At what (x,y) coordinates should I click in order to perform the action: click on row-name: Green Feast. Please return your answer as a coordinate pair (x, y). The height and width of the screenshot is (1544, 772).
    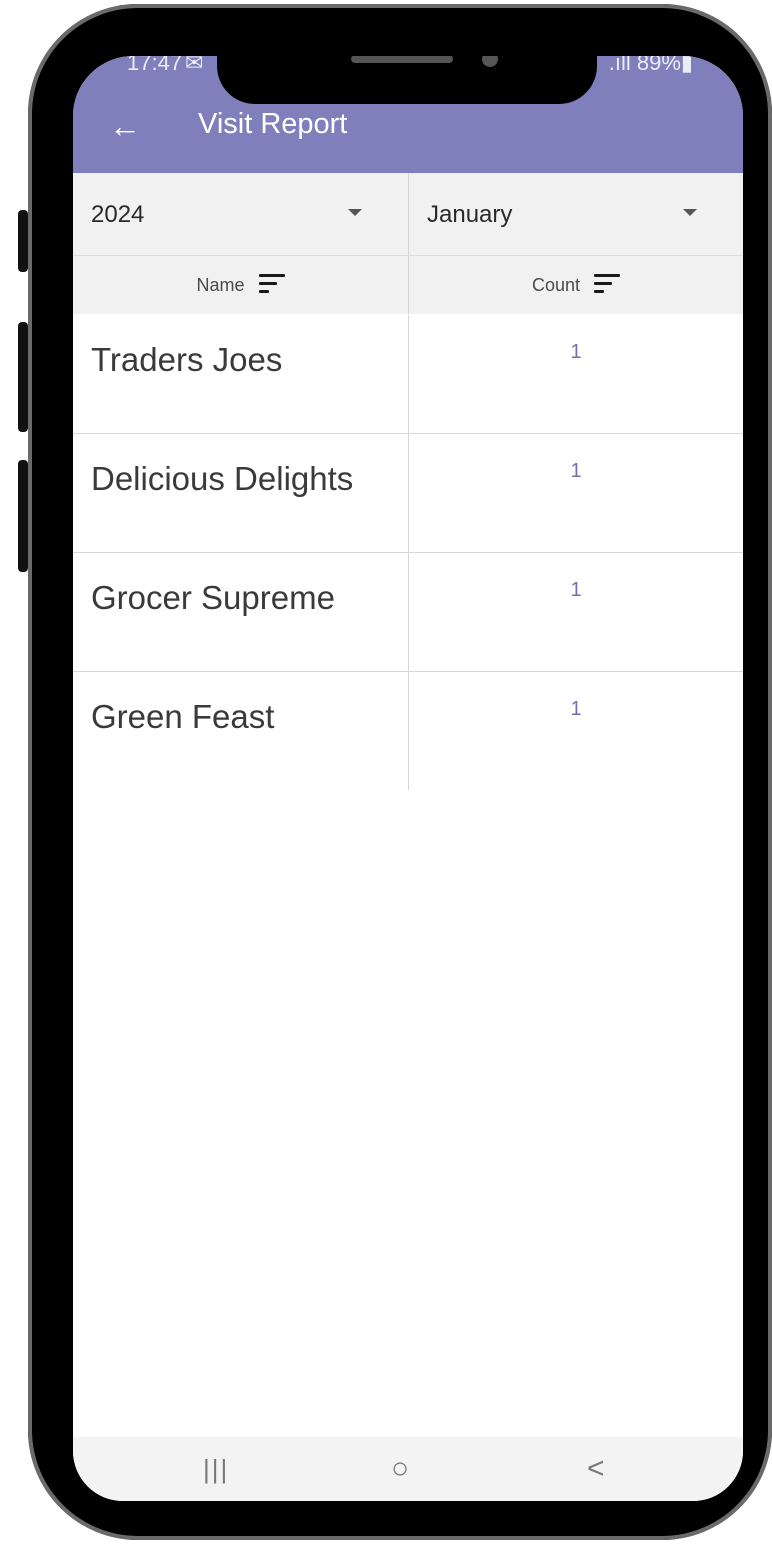
    Looking at the image, I should click on (183, 716).